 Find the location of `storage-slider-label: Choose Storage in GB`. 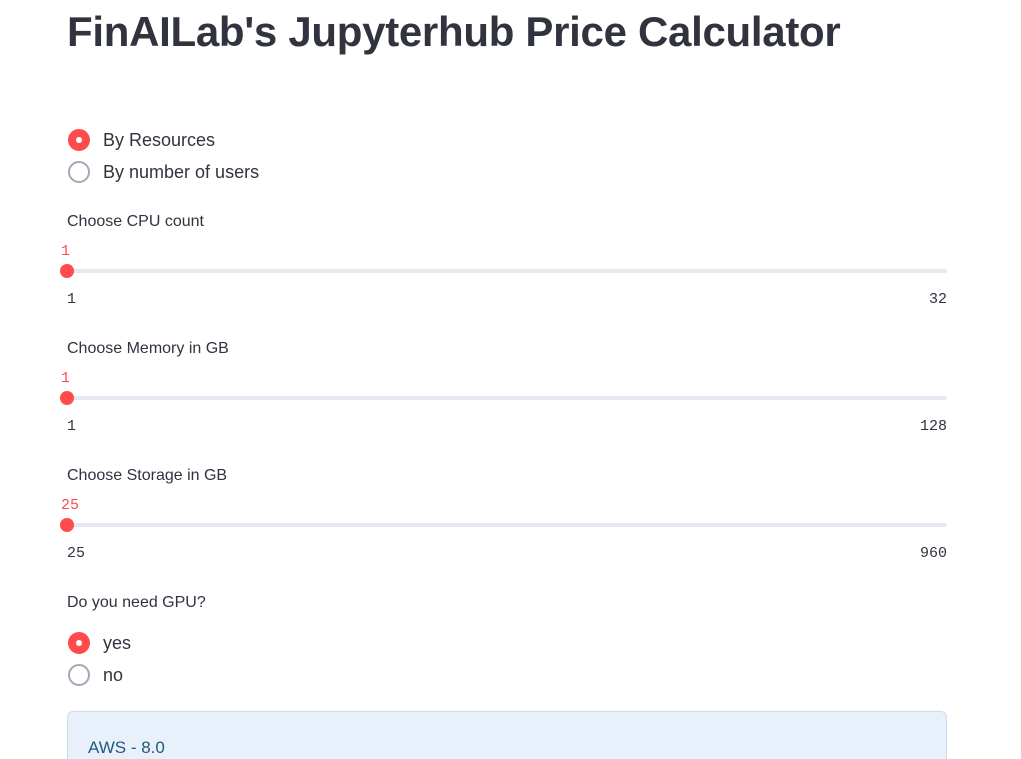

storage-slider-label: Choose Storage in GB is located at coordinates (147, 475).